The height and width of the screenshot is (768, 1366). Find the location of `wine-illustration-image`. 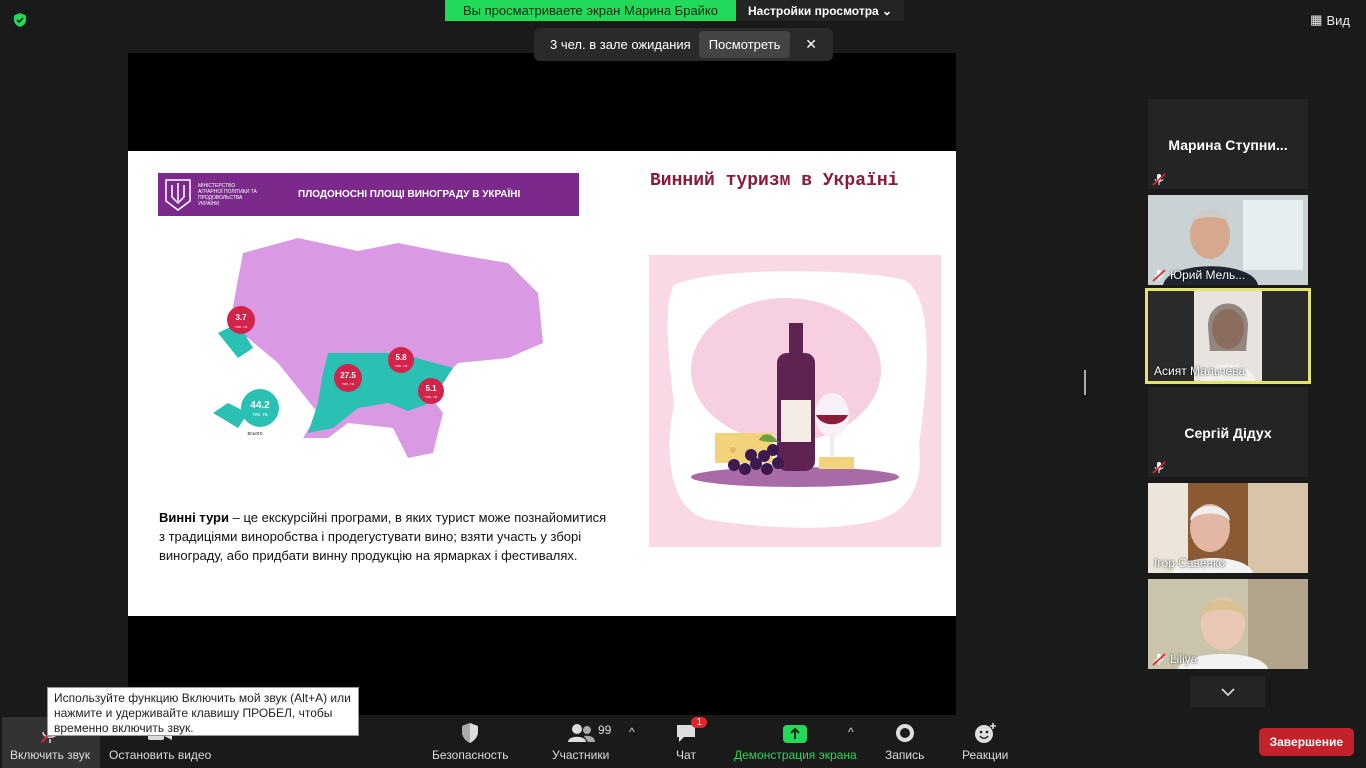

wine-illustration-image is located at coordinates (797, 399).